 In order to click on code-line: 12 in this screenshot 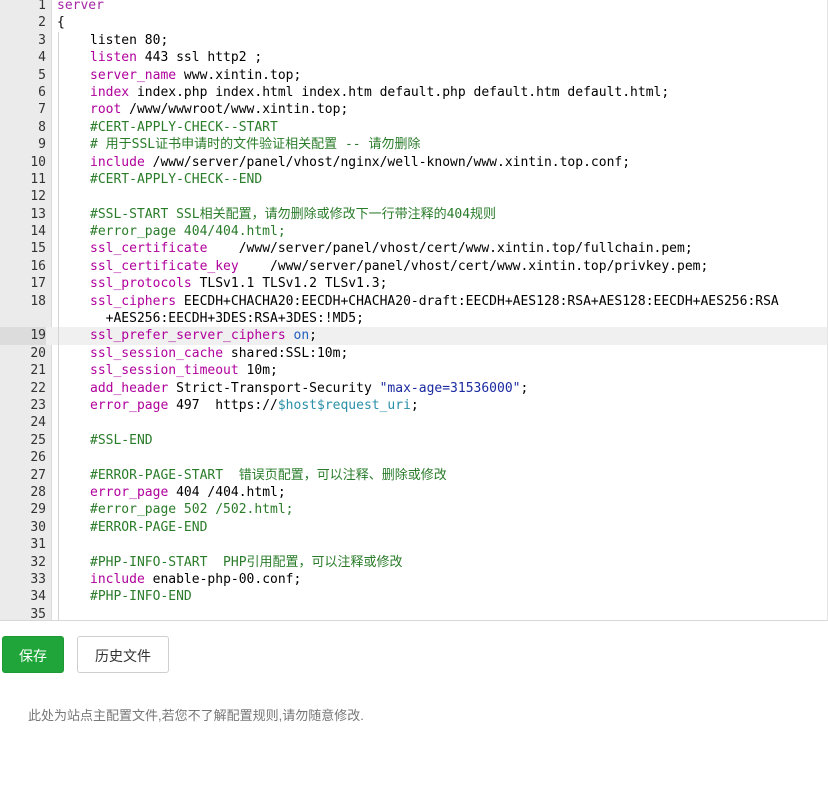, I will do `click(413, 197)`.